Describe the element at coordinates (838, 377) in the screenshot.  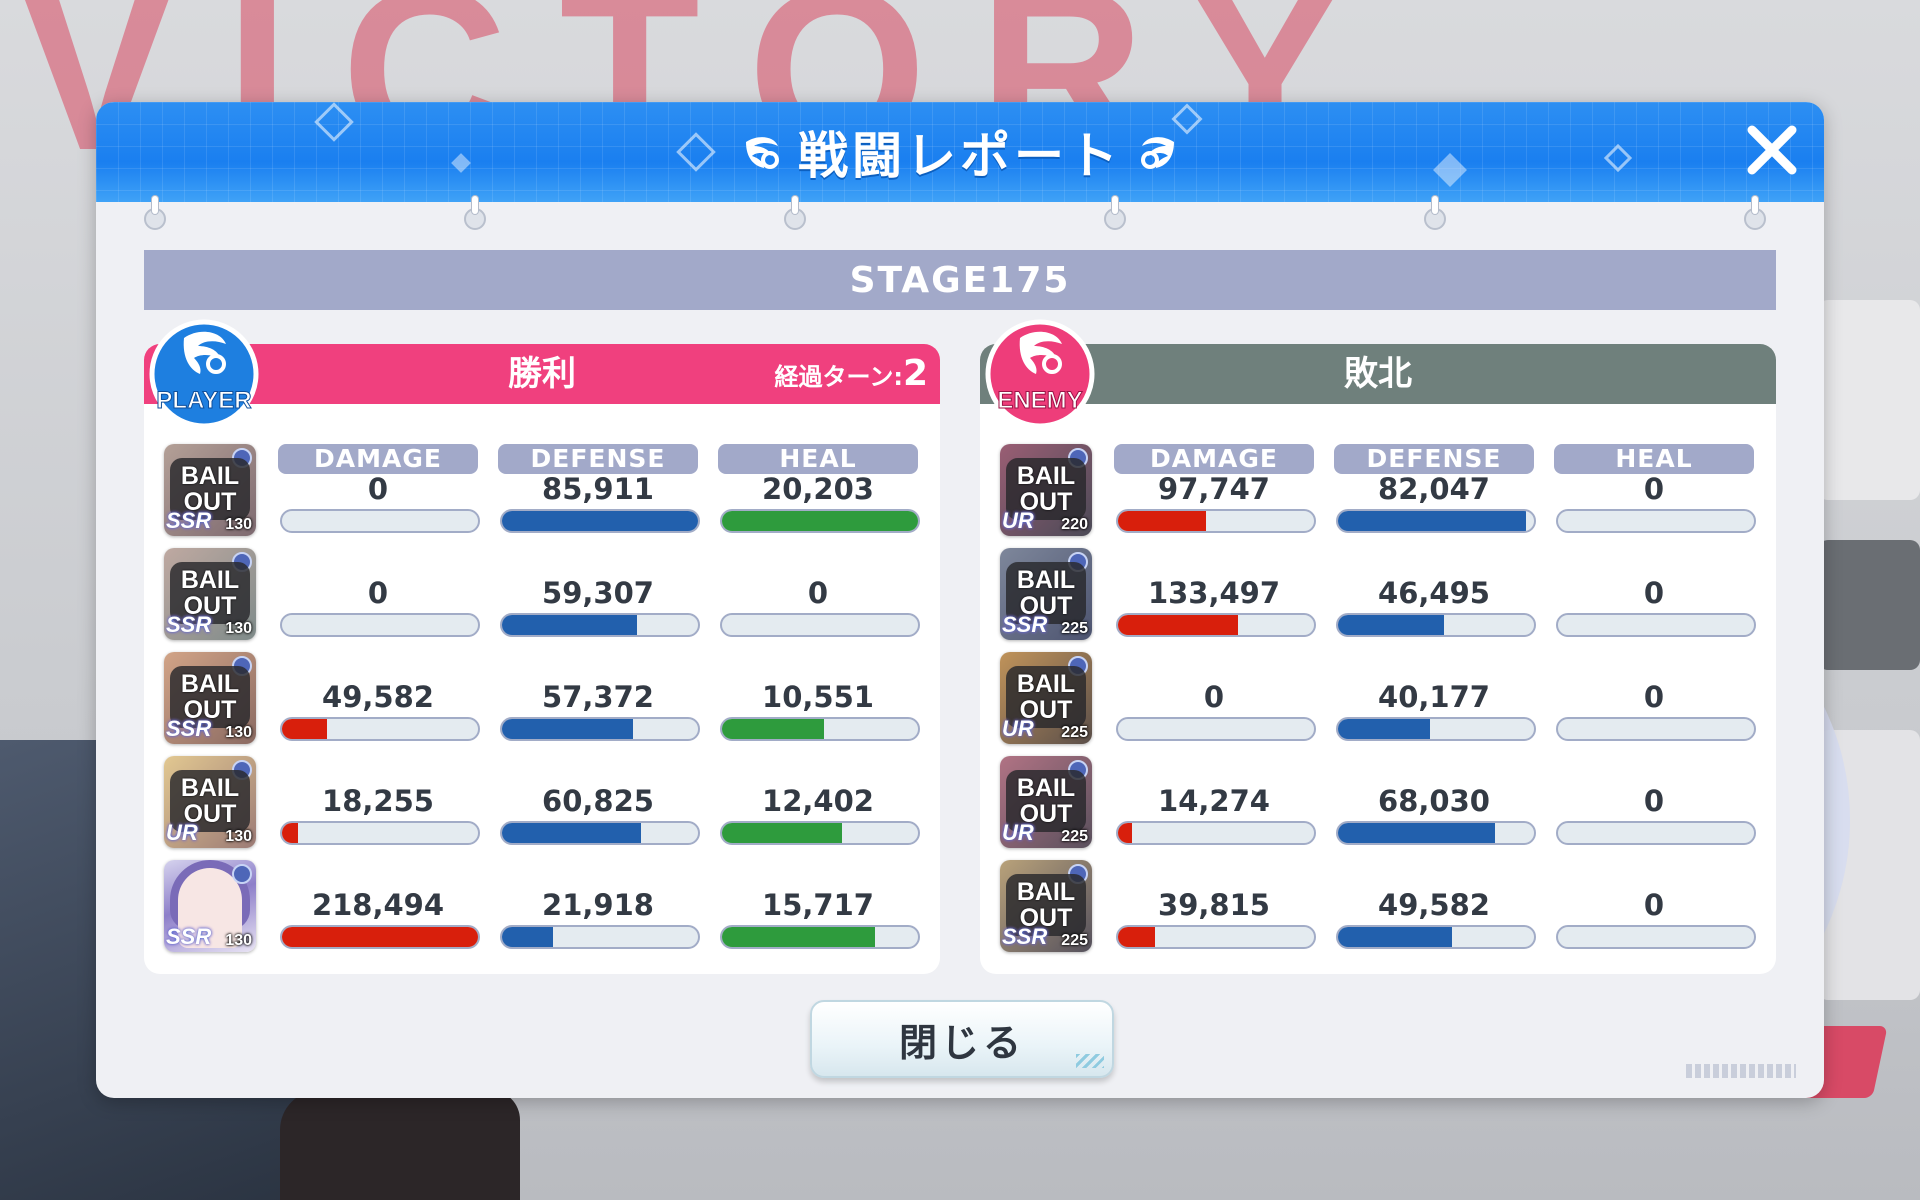
I see `elapsed-turns-label: 経過ターン:` at that location.